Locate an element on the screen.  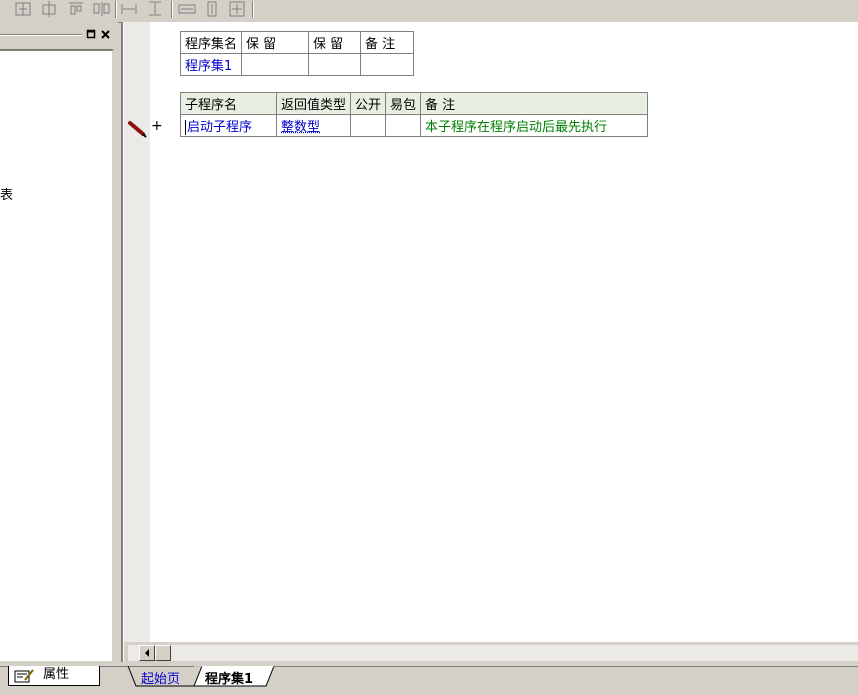
tab-assembly: 程序集1 is located at coordinates (229, 677).